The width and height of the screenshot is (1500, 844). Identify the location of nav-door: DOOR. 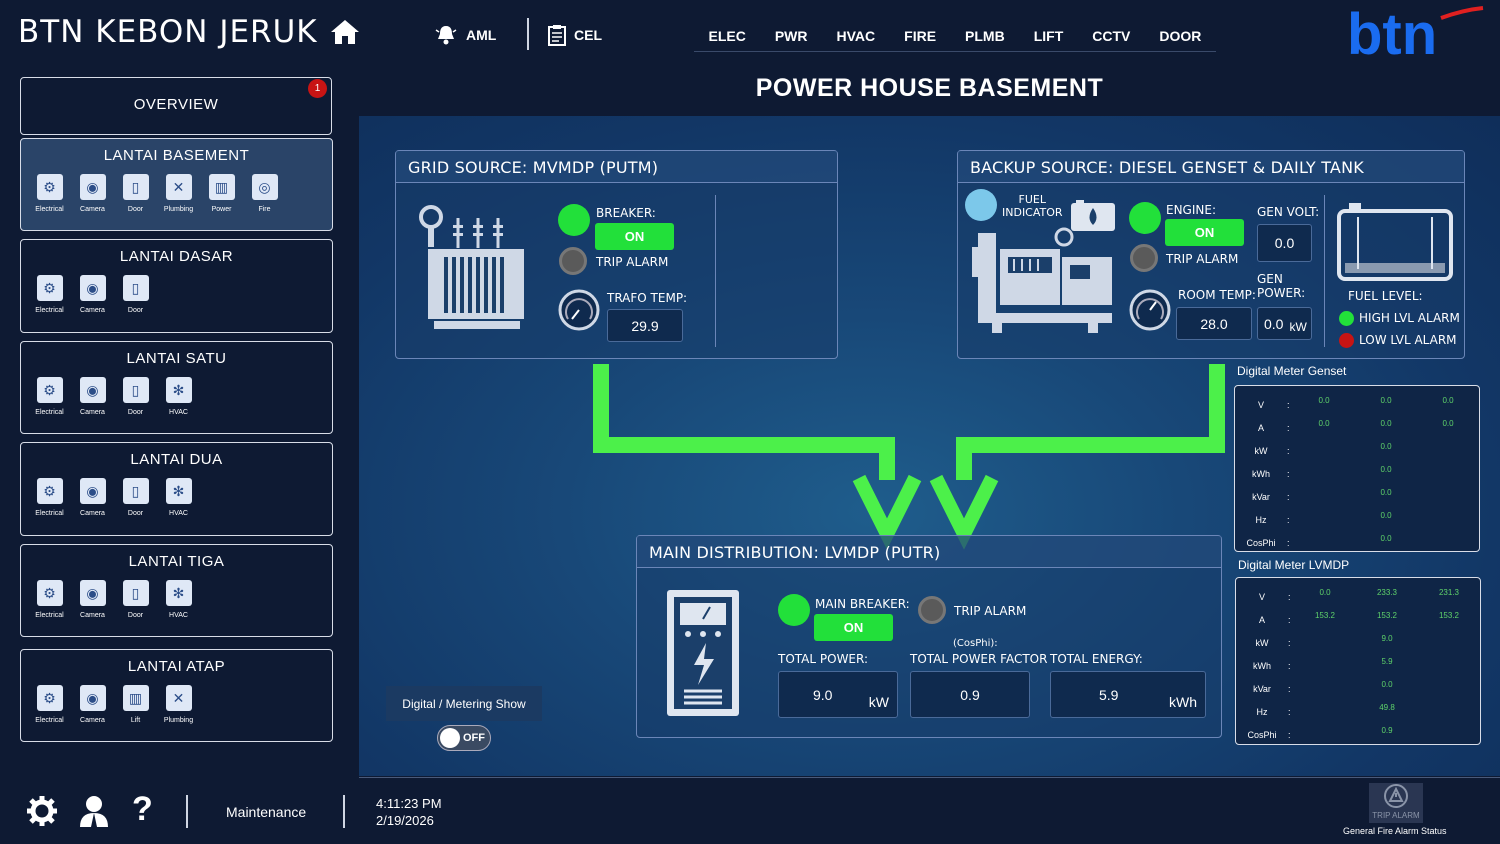
(1180, 36).